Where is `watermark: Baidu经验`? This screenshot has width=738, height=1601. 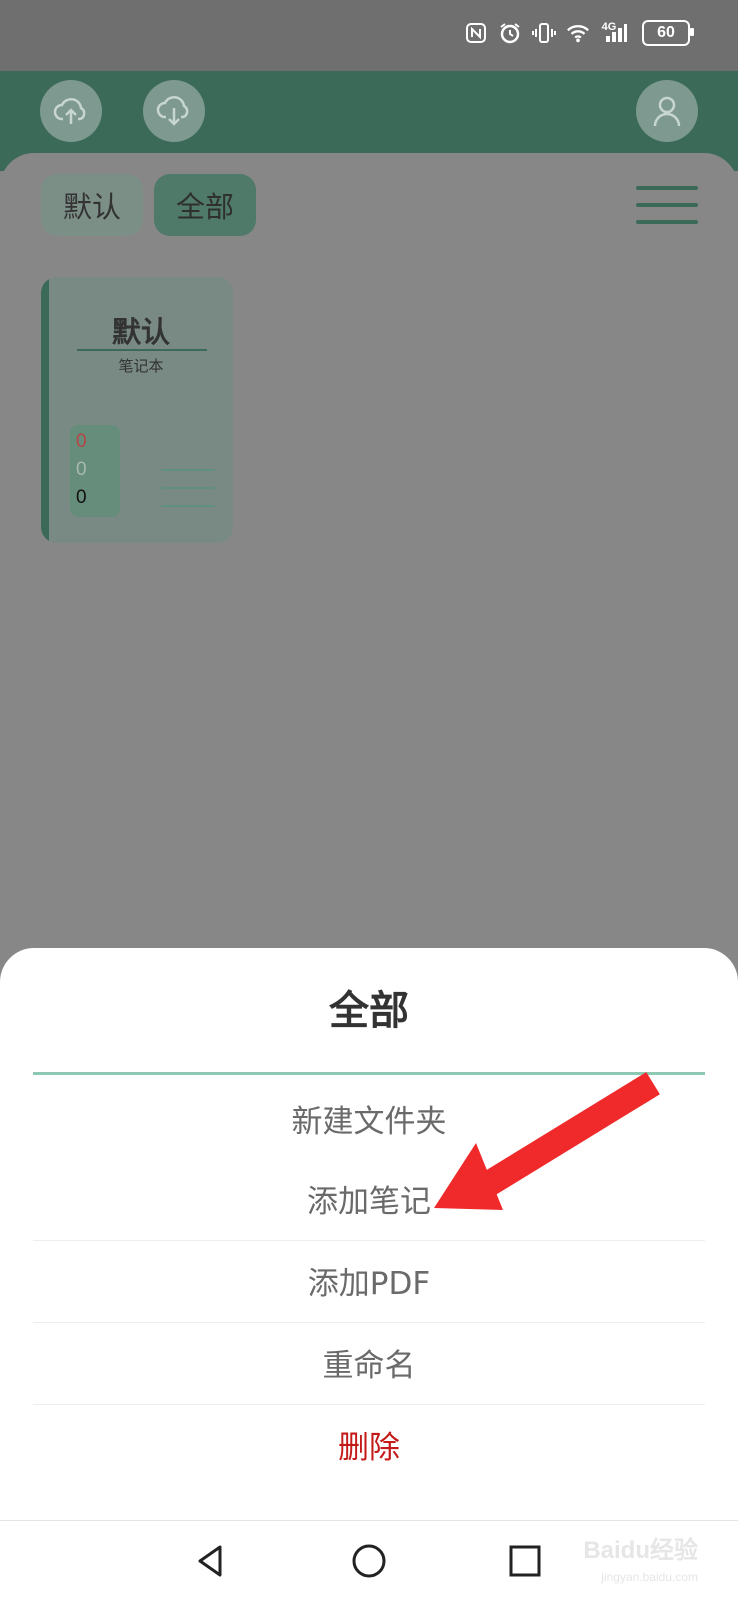
watermark: Baidu经验 is located at coordinates (640, 1550).